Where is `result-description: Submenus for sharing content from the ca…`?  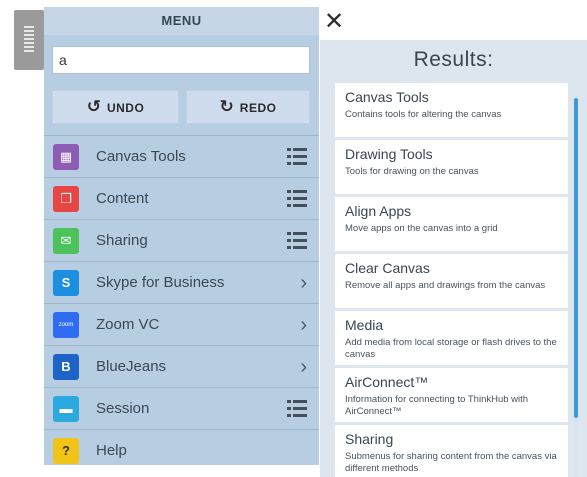 result-description: Submenus for sharing content from the ca… is located at coordinates (451, 462).